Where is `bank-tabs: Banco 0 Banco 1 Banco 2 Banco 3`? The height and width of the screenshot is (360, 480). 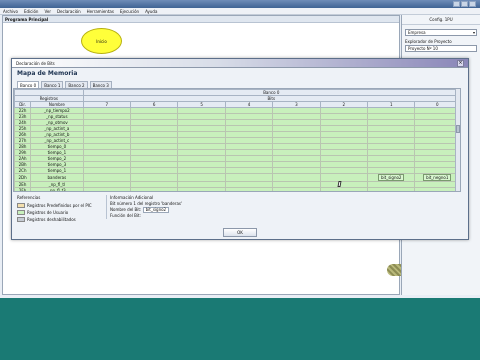 bank-tabs: Banco 0 Banco 1 Banco 2 Banco 3 is located at coordinates (240, 84).